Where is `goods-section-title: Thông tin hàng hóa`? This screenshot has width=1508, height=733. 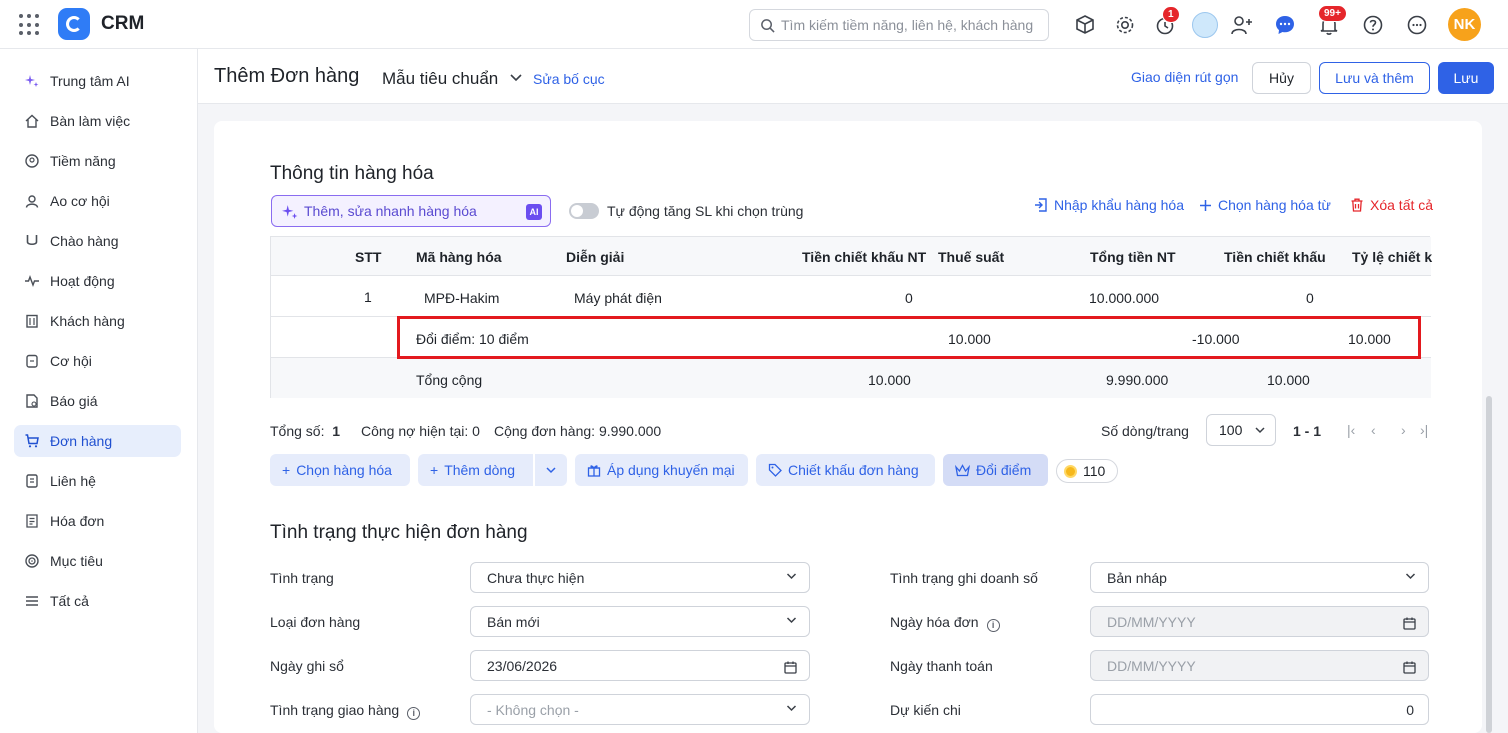
goods-section-title: Thông tin hàng hóa is located at coordinates (352, 173).